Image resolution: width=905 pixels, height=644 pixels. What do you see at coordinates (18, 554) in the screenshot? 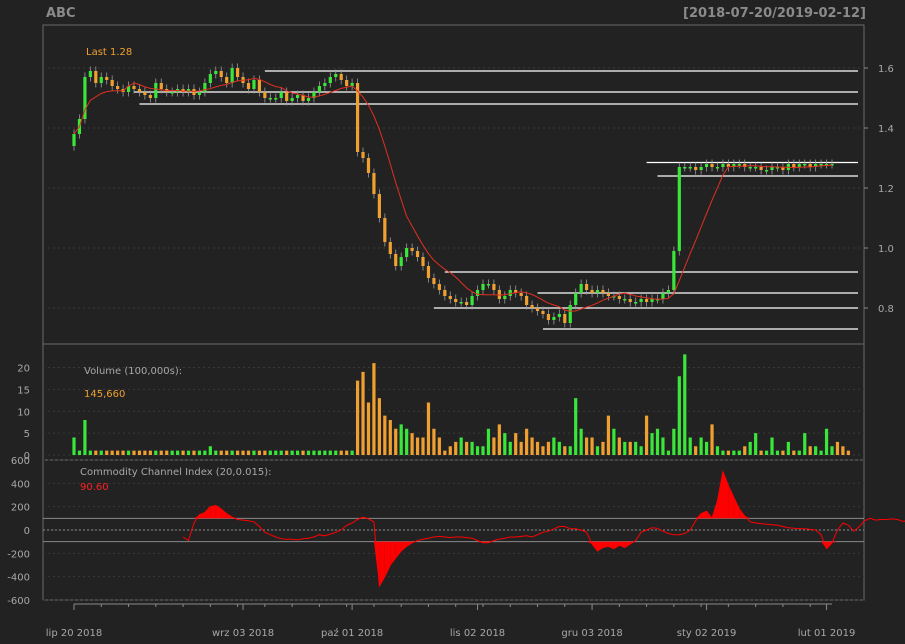
I see `cci-tick-label: -200` at bounding box center [18, 554].